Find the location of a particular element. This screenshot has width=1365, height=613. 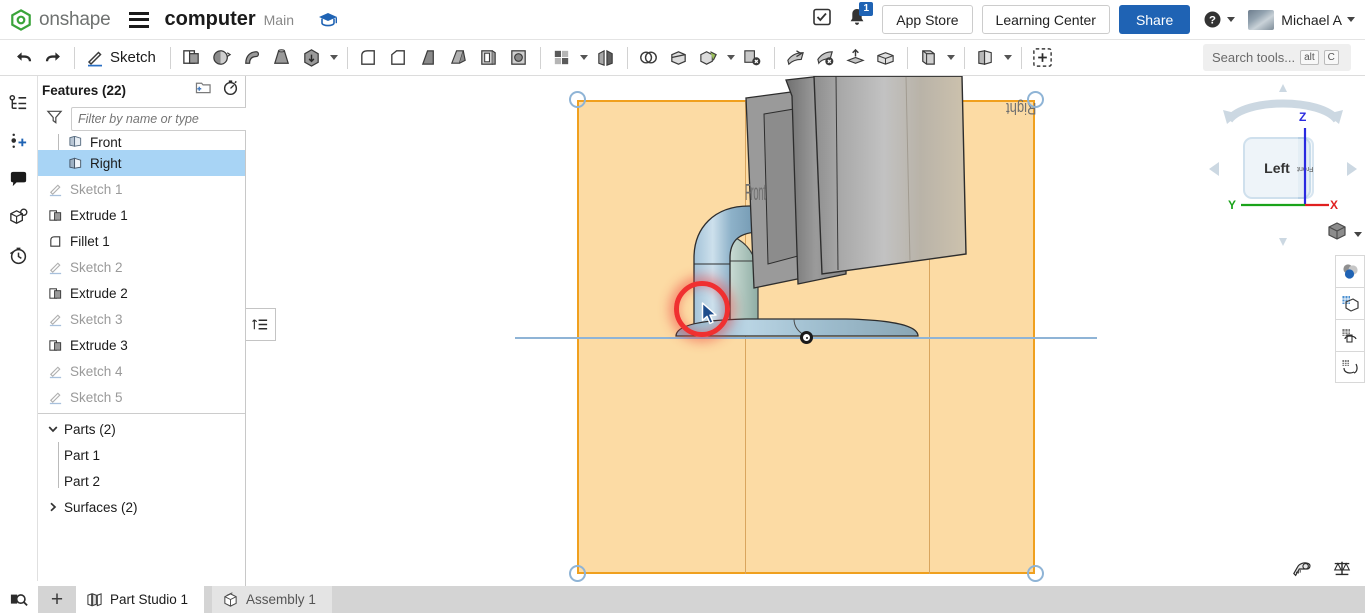

tree-item-part-1: Part 1 is located at coordinates (141, 455).